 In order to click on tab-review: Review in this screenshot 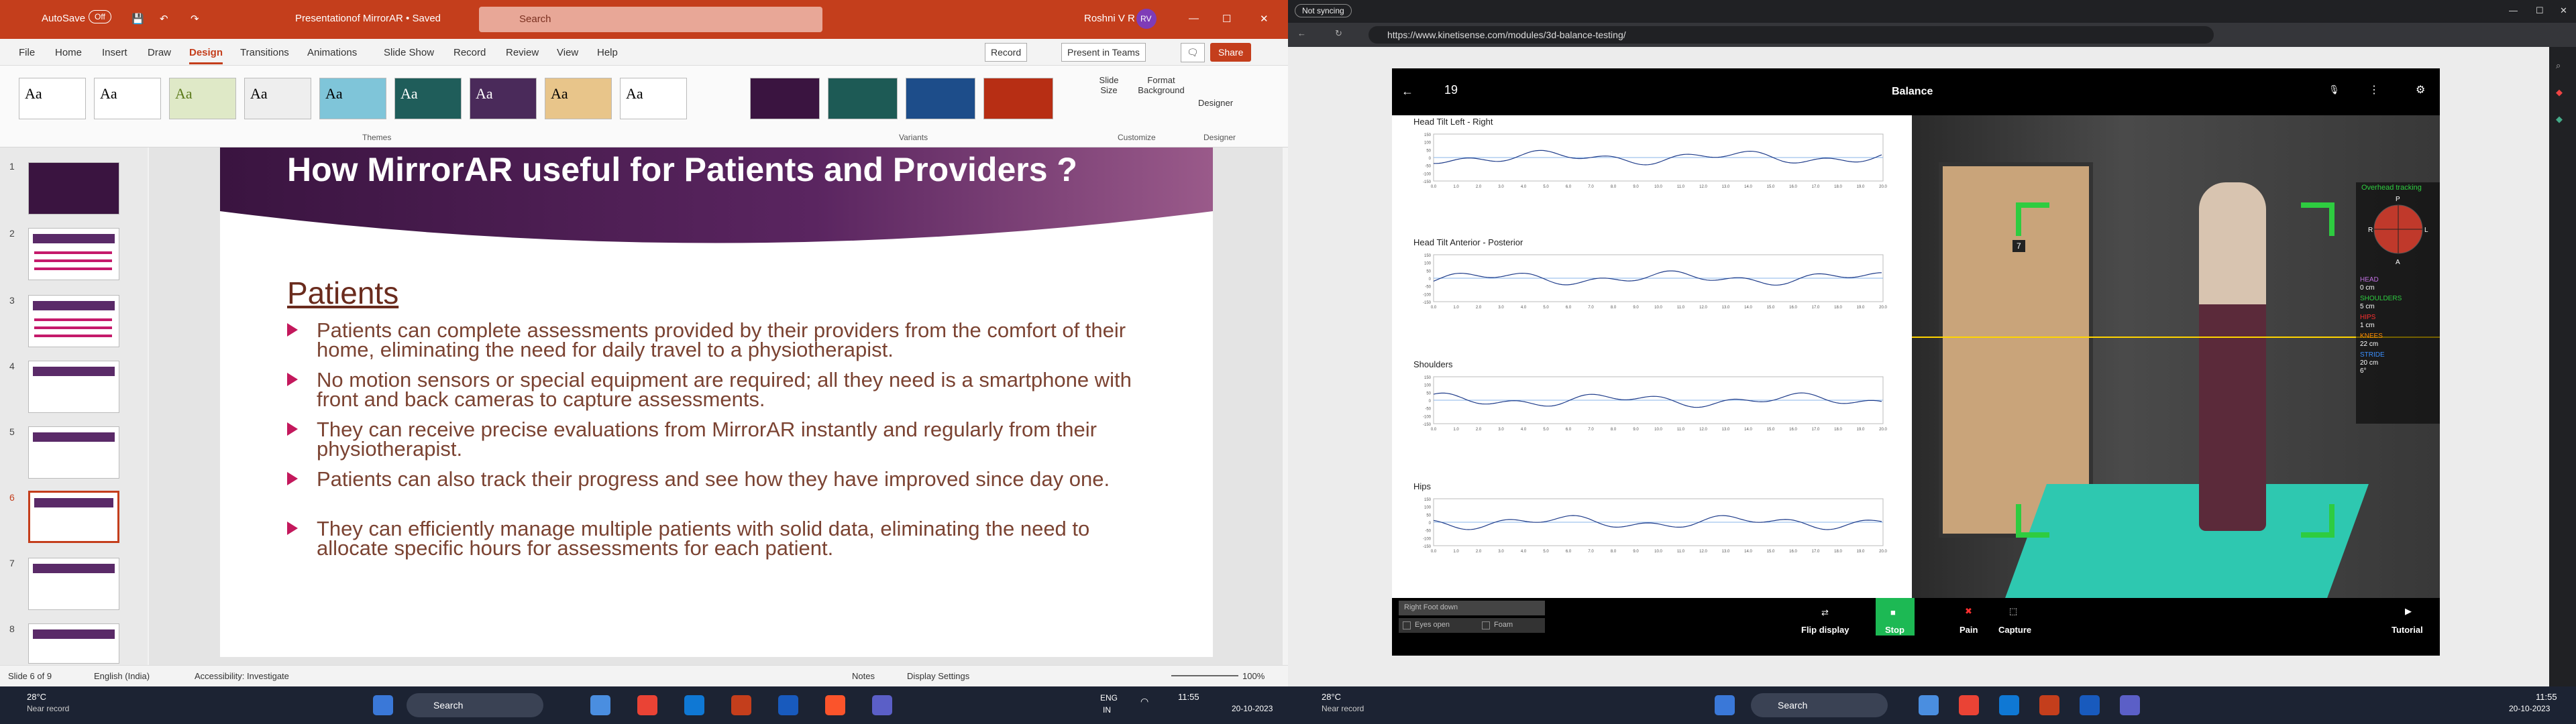, I will do `click(522, 52)`.